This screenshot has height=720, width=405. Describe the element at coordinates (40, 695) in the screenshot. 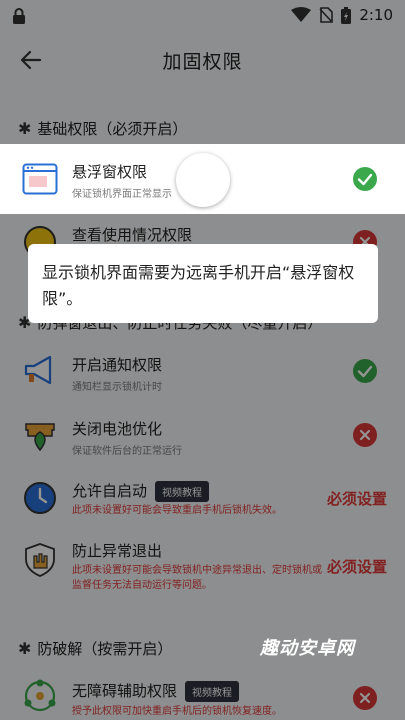

I see `accessibility-icon` at that location.